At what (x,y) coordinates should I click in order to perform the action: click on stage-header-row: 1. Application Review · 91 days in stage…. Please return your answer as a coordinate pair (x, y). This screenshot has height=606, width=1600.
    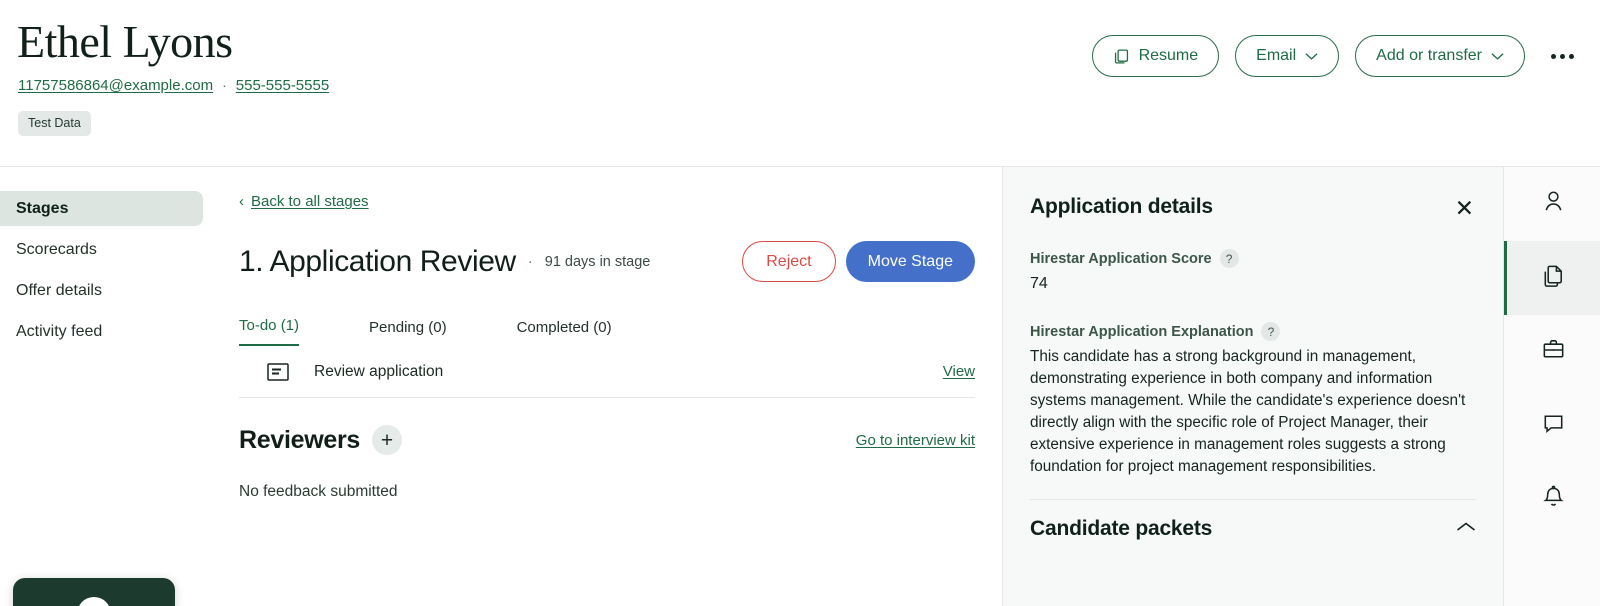
    Looking at the image, I should click on (607, 261).